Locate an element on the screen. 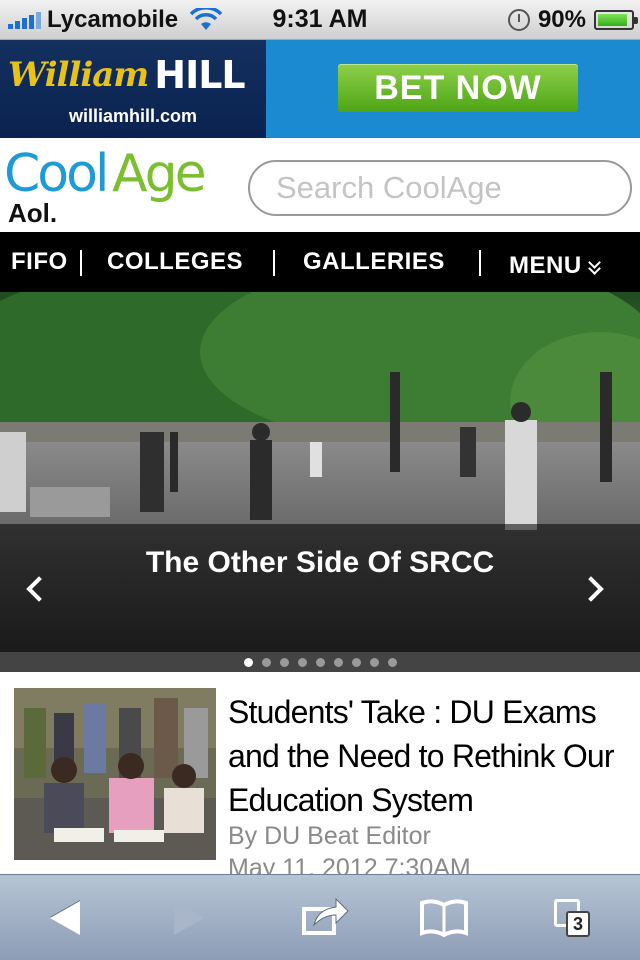  slider-pagination is located at coordinates (320, 662).